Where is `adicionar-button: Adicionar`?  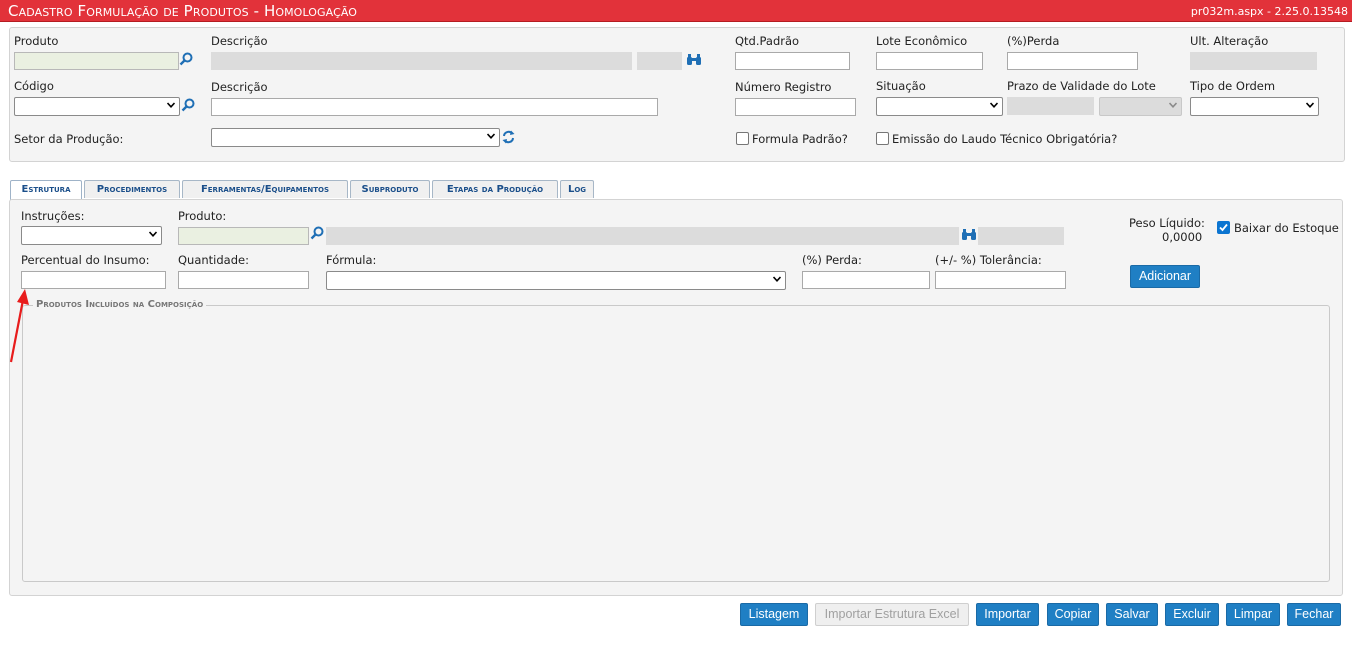 adicionar-button: Adicionar is located at coordinates (1165, 276).